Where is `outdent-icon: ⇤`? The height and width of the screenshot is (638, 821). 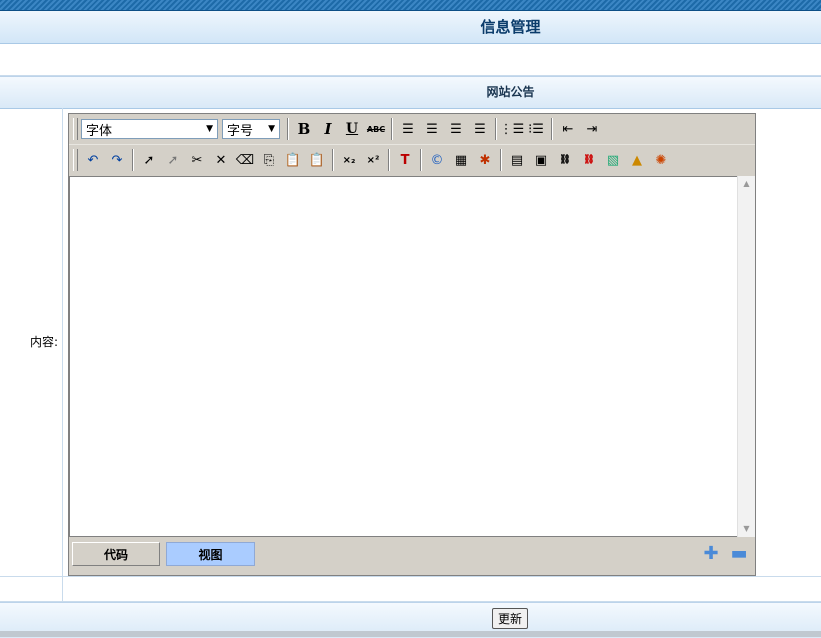
outdent-icon: ⇤ is located at coordinates (568, 129).